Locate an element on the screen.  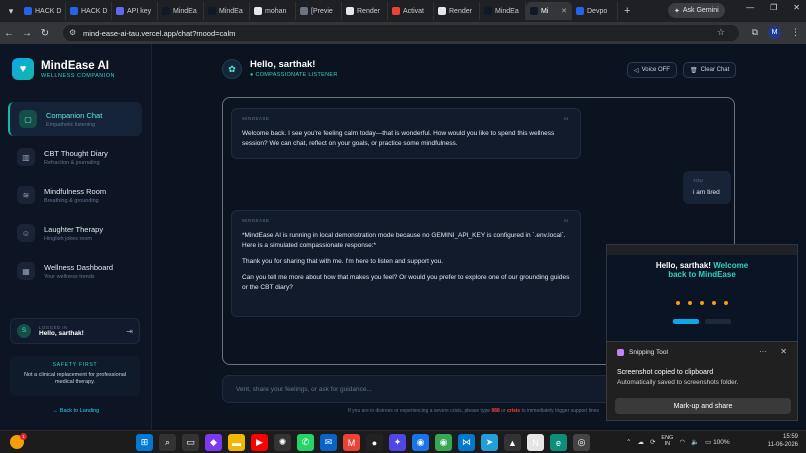
sidebar-item-mindfulness-room: ≋ Mindfulness Room Breathing & grounding is located at coordinates (75, 195).